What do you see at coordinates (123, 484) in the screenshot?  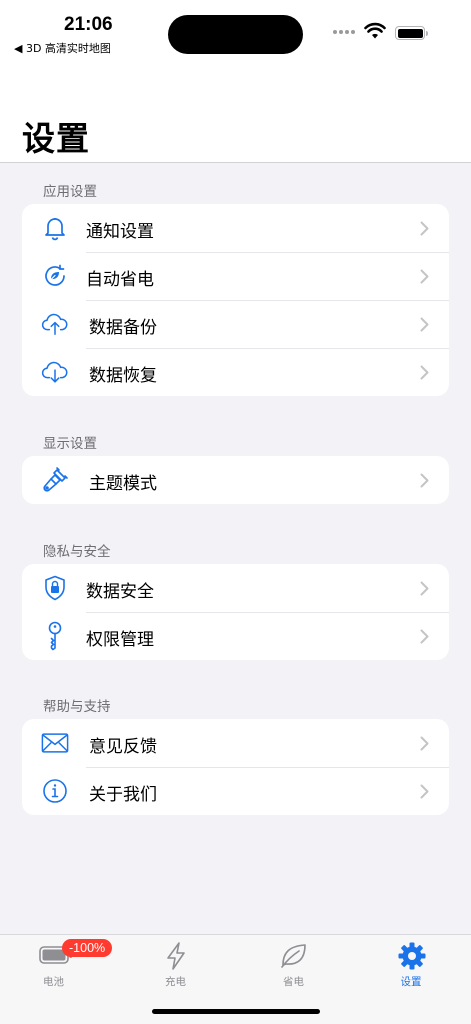 I see `row-label: 主题模式` at bounding box center [123, 484].